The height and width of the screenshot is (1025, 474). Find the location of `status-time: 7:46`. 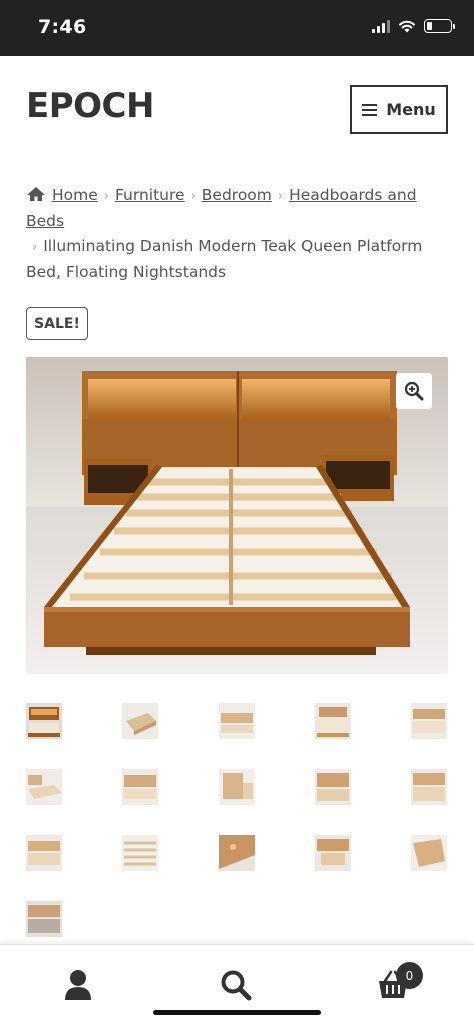

status-time: 7:46 is located at coordinates (62, 27).